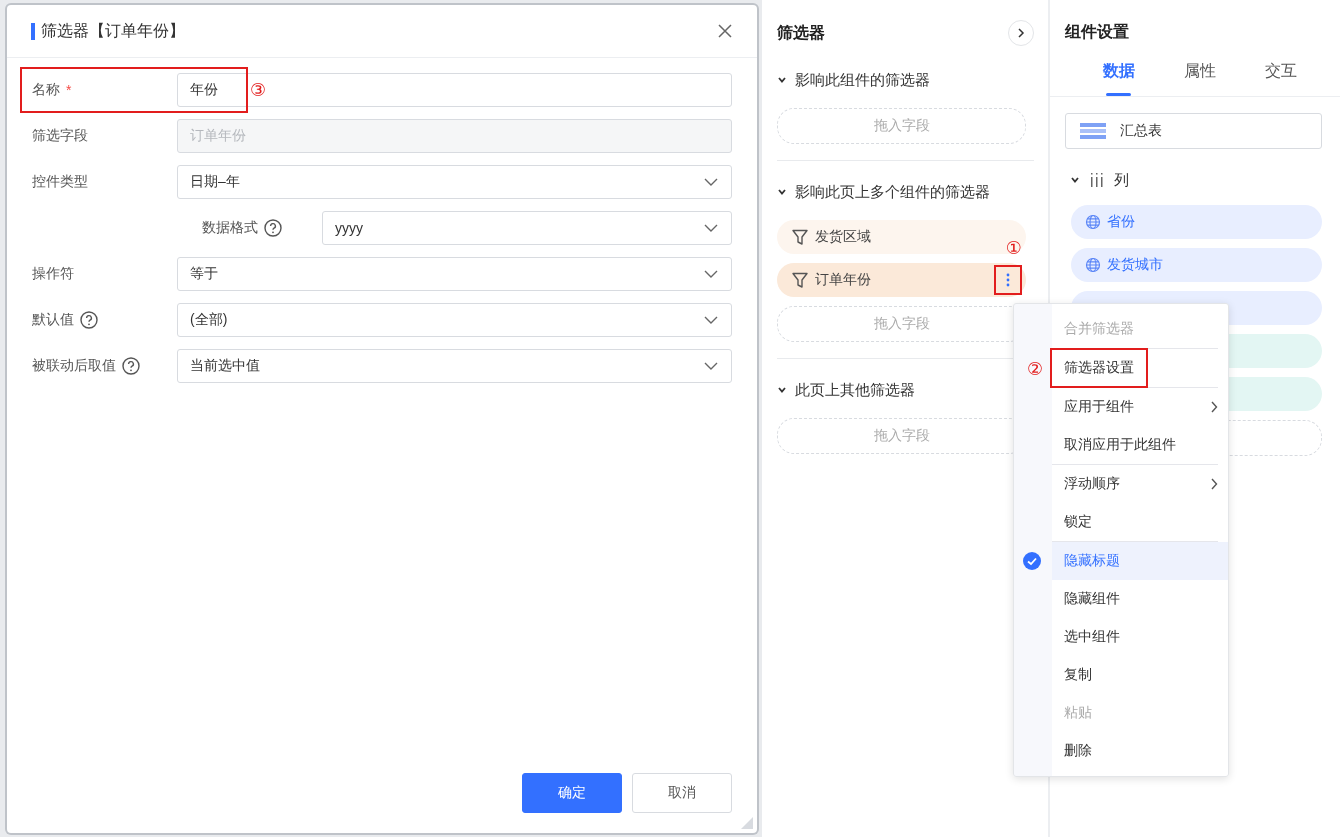 Image resolution: width=1340 pixels, height=837 pixels. What do you see at coordinates (1140, 599) in the screenshot?
I see `menu-item: 隐藏组件` at bounding box center [1140, 599].